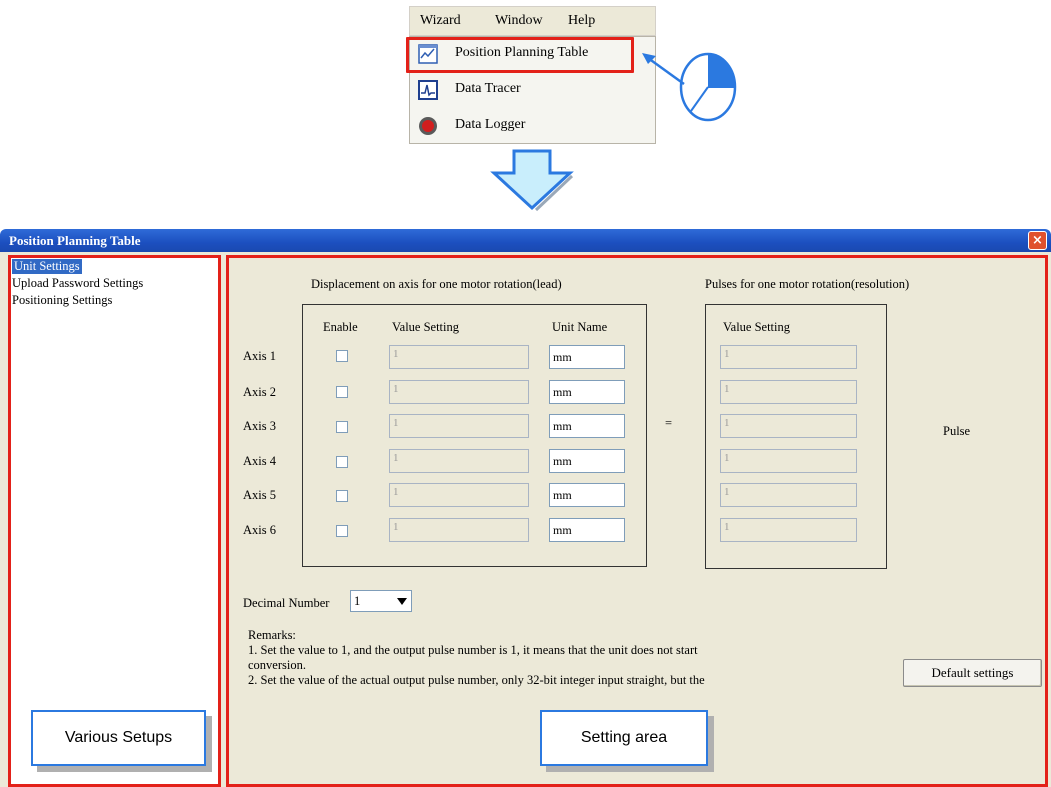  What do you see at coordinates (519, 21) in the screenshot?
I see `menu-window: Window` at bounding box center [519, 21].